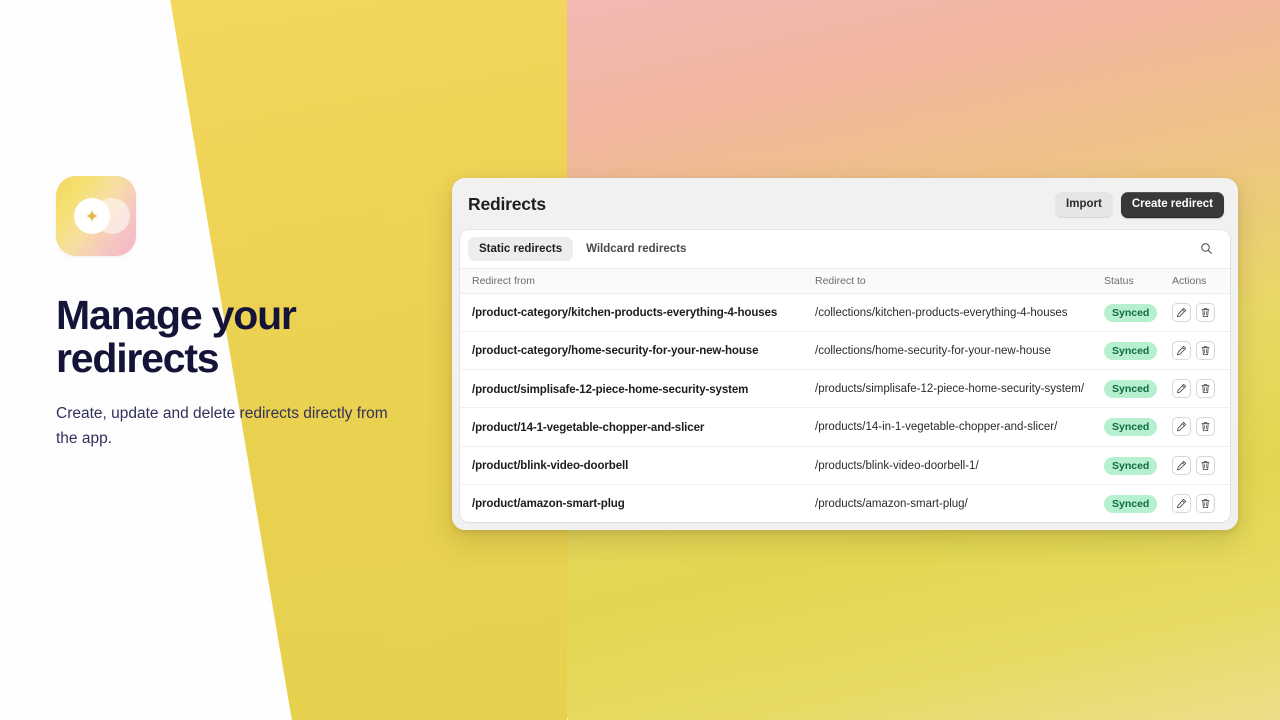  What do you see at coordinates (952, 465) in the screenshot?
I see `cell-redirect-to: /products/blink-video-doorbell-1/` at bounding box center [952, 465].